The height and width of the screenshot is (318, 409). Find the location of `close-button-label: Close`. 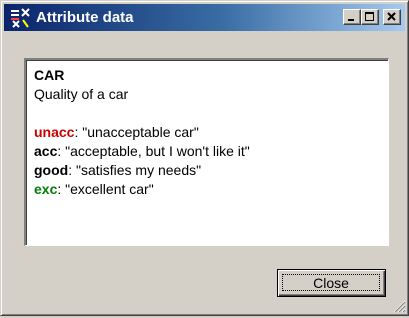

close-button-label: Close is located at coordinates (331, 282).